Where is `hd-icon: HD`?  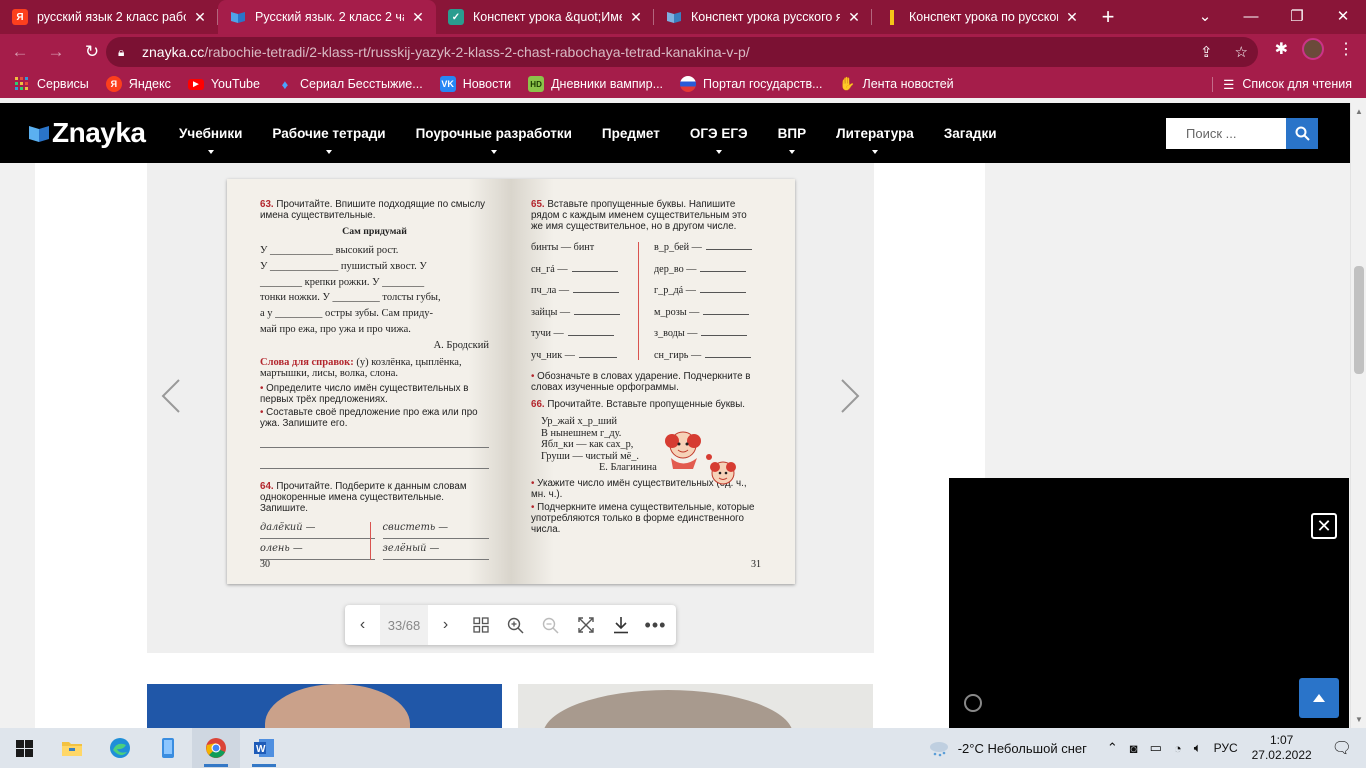
hd-icon: HD is located at coordinates (536, 84).